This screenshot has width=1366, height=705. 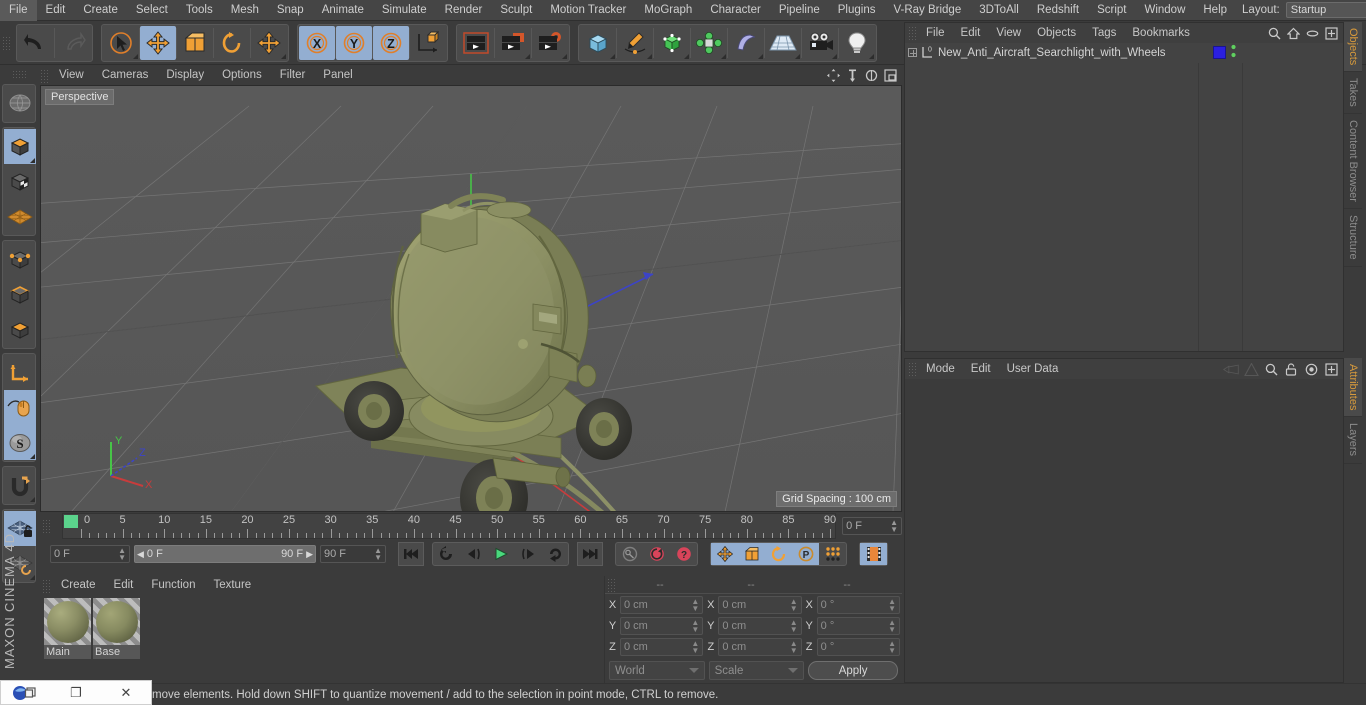 I want to click on coordinate-mode-select: Scale, so click(x=756, y=670).